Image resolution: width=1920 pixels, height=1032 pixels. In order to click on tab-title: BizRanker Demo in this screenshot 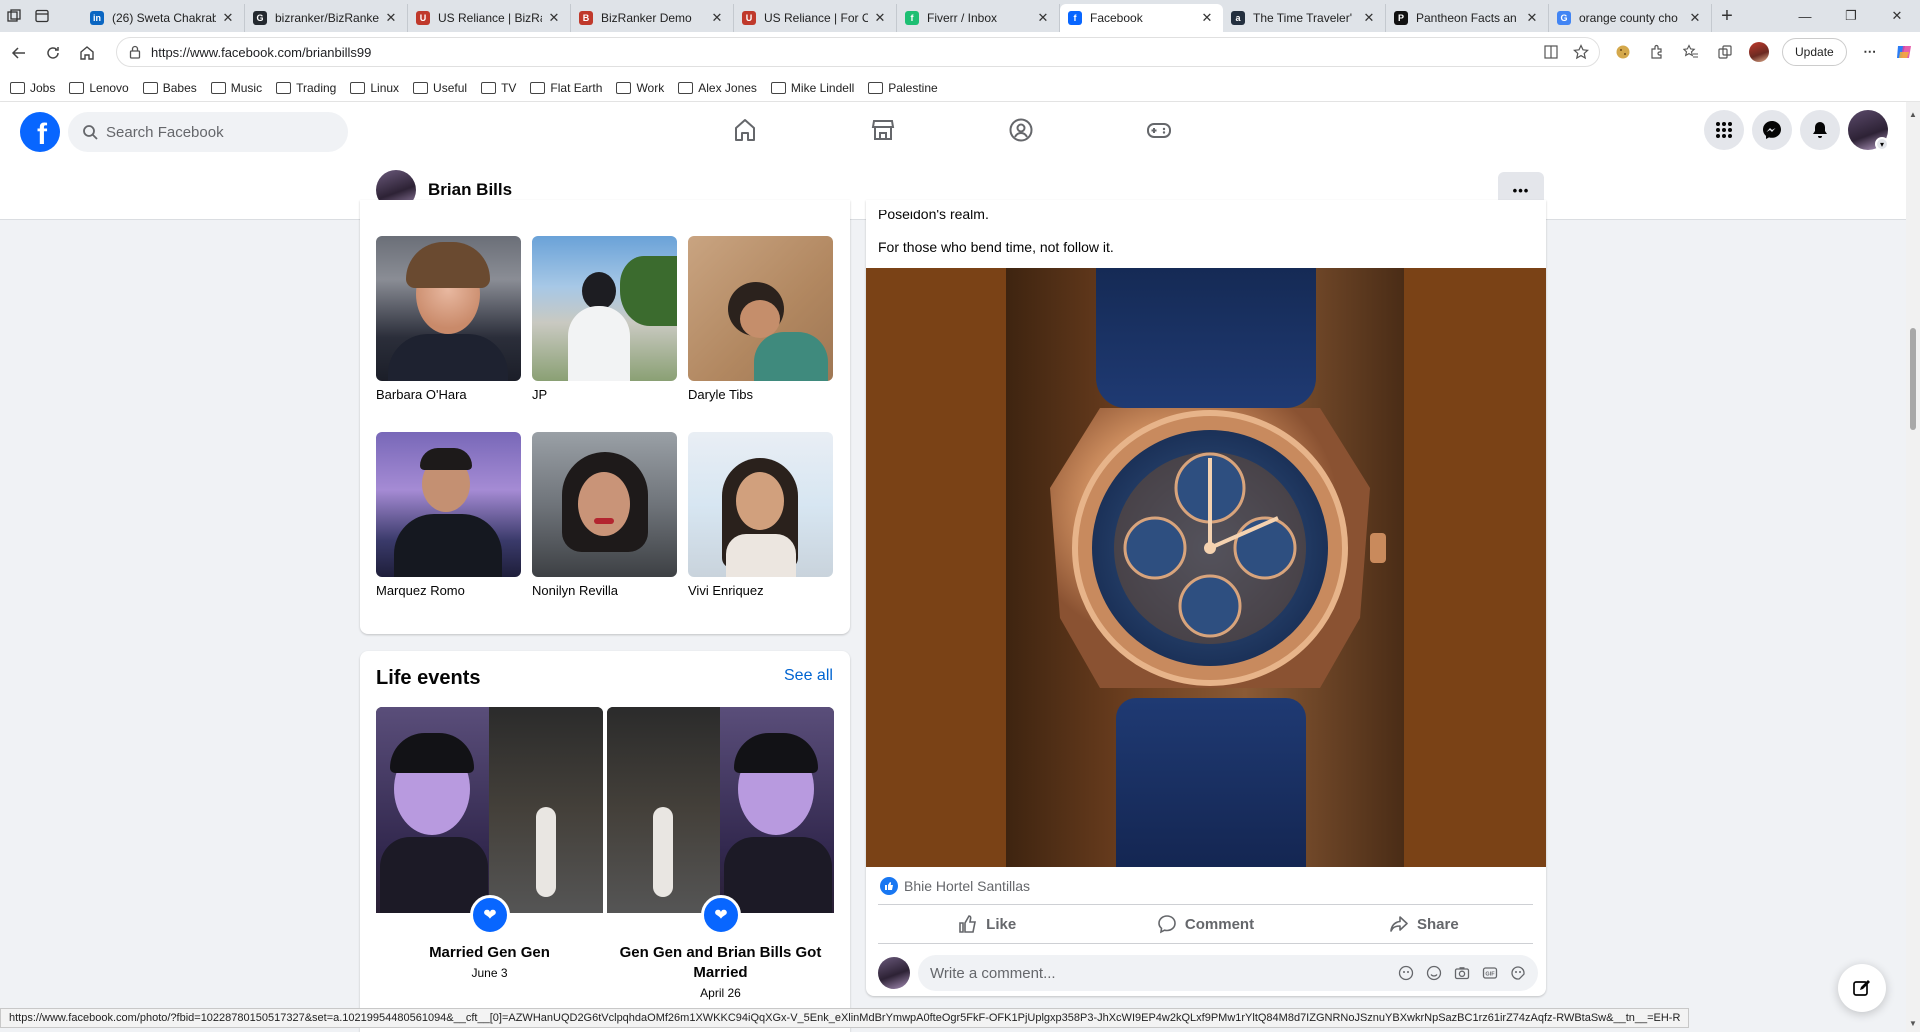, I will do `click(653, 18)`.